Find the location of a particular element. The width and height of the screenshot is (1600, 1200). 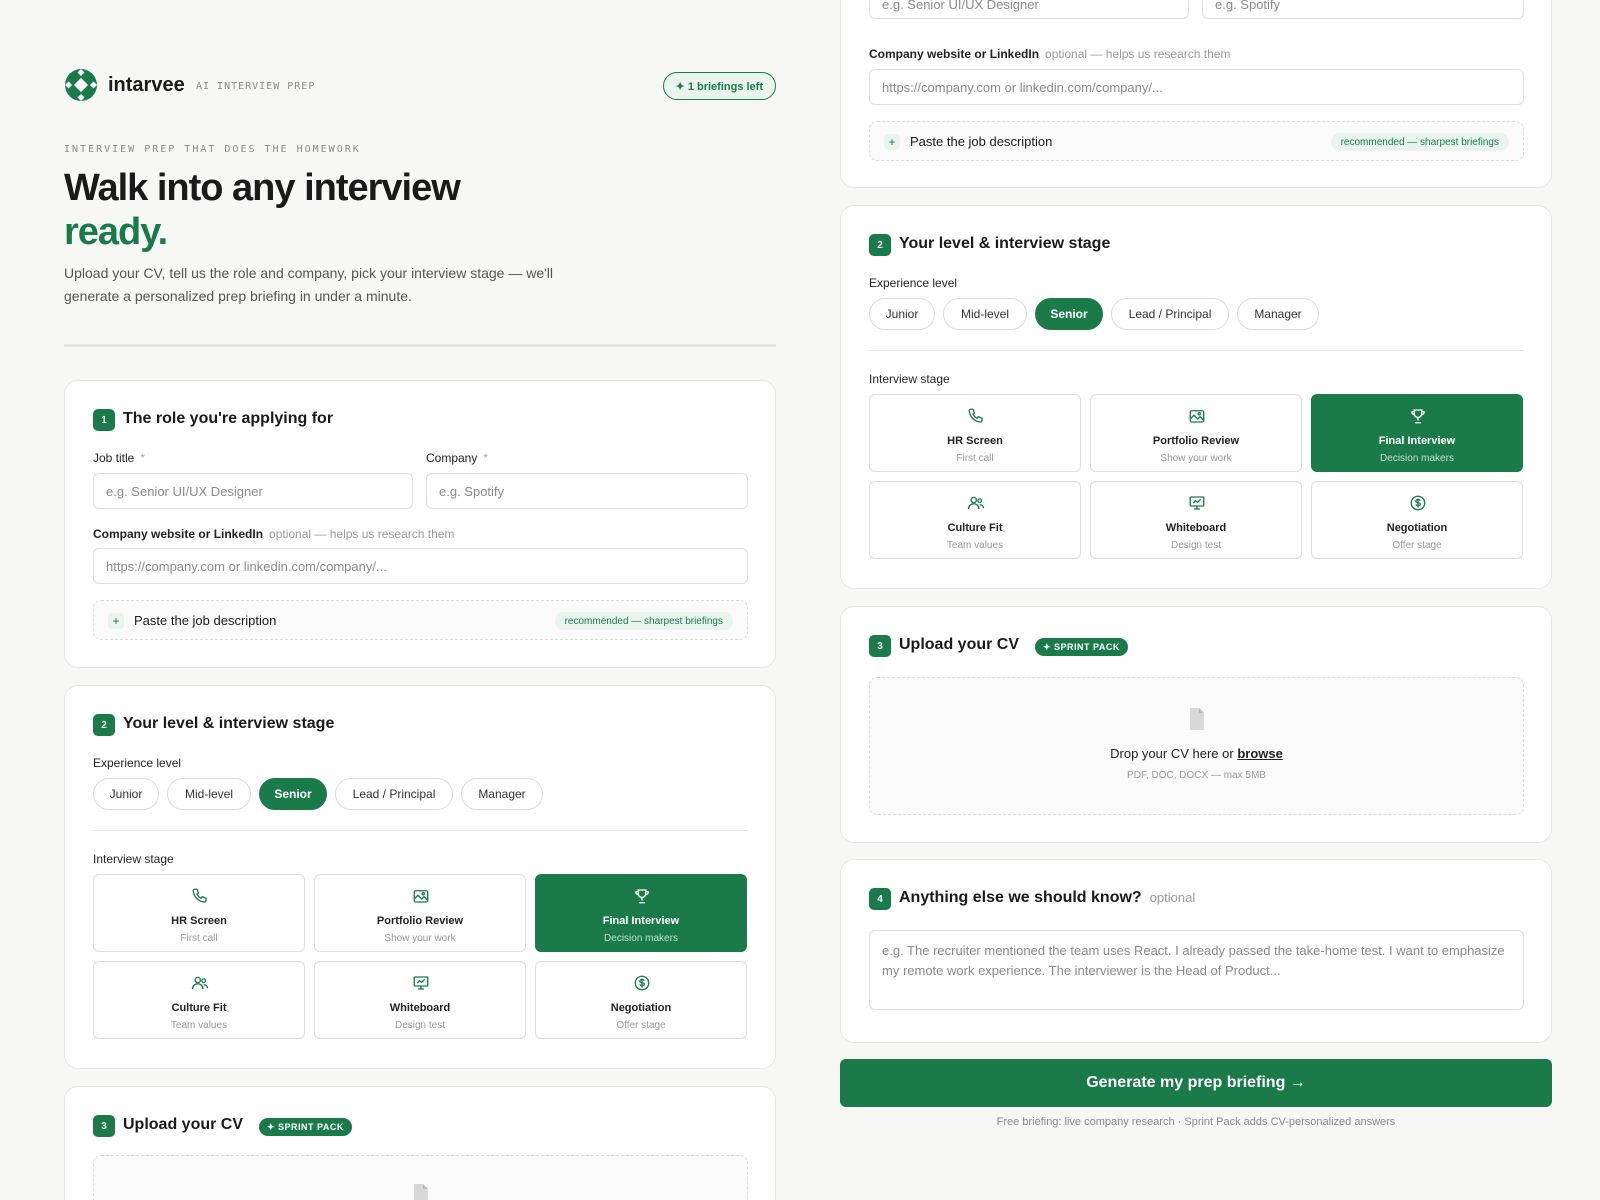

browse-link: browse is located at coordinates (1260, 753).